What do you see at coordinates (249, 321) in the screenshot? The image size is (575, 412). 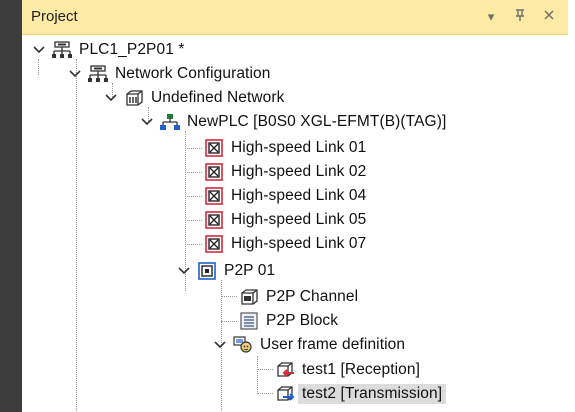 I see `p2p-block-icon` at bounding box center [249, 321].